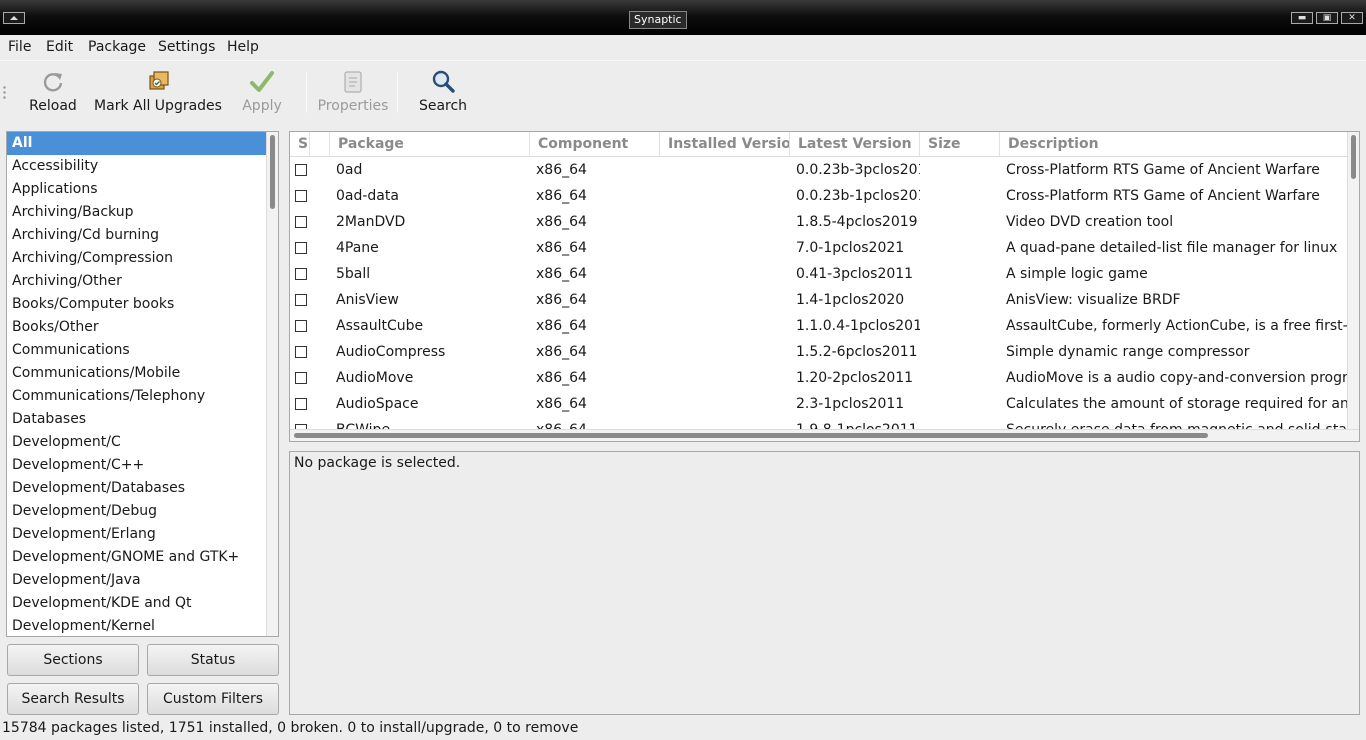  Describe the element at coordinates (367, 300) in the screenshot. I see `cell-package: AnisView` at that location.